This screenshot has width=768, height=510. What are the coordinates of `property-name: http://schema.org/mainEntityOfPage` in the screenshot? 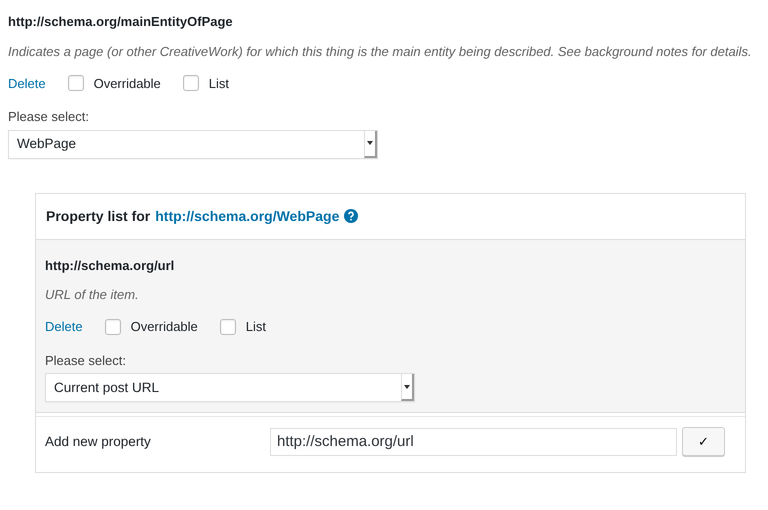 It's located at (121, 22).